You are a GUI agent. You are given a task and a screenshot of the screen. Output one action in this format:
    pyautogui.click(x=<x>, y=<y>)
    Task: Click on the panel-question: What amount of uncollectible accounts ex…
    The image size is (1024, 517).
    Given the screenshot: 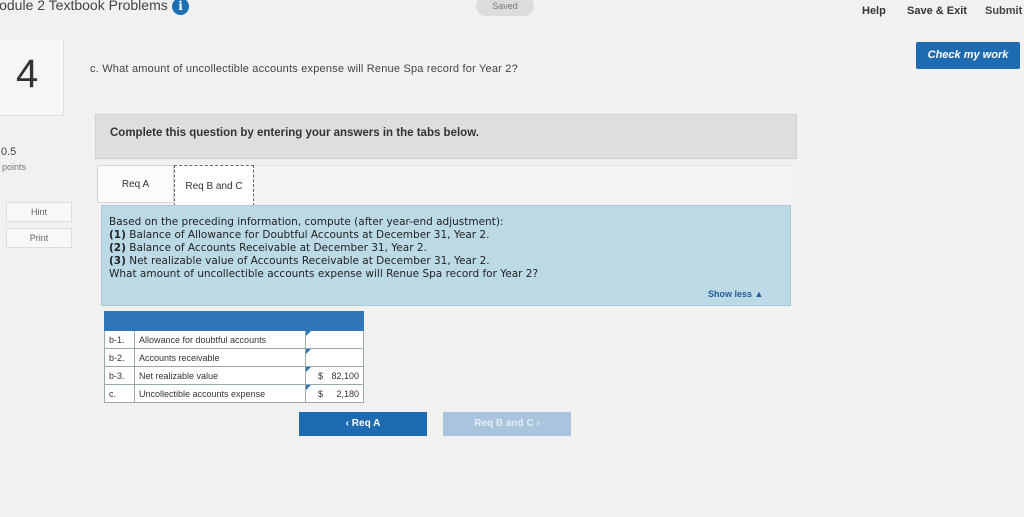 What is the action you would take?
    pyautogui.click(x=324, y=274)
    